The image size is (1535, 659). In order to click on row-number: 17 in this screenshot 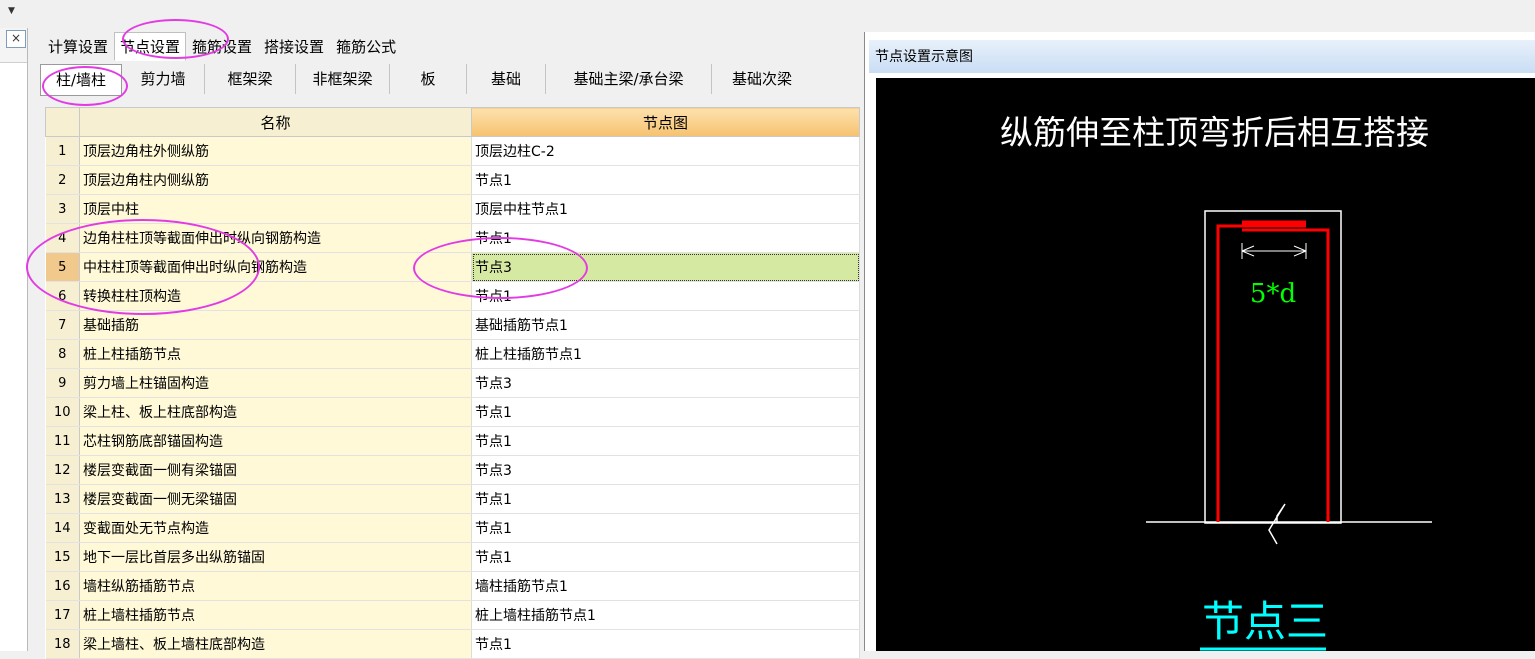, I will do `click(62, 615)`.